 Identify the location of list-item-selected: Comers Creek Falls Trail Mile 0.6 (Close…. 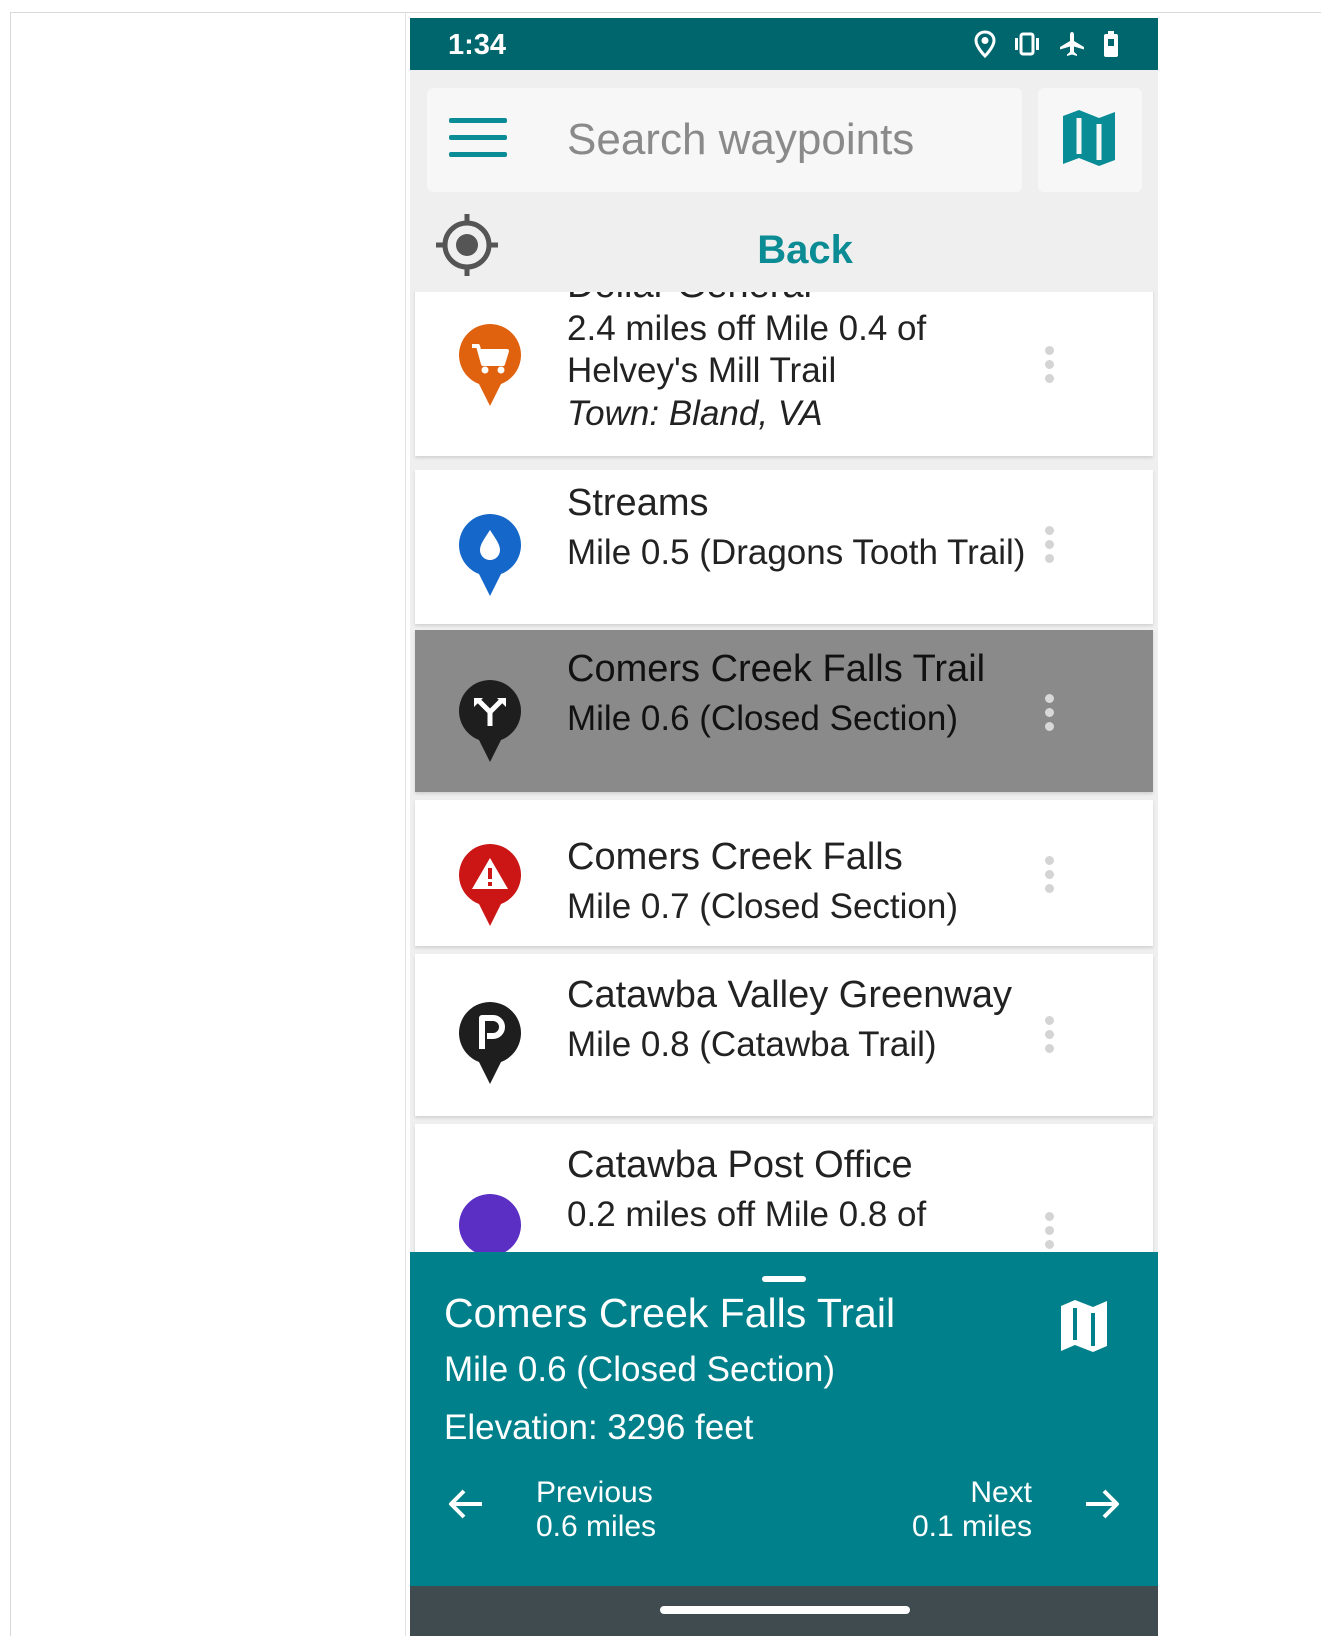
(784, 711).